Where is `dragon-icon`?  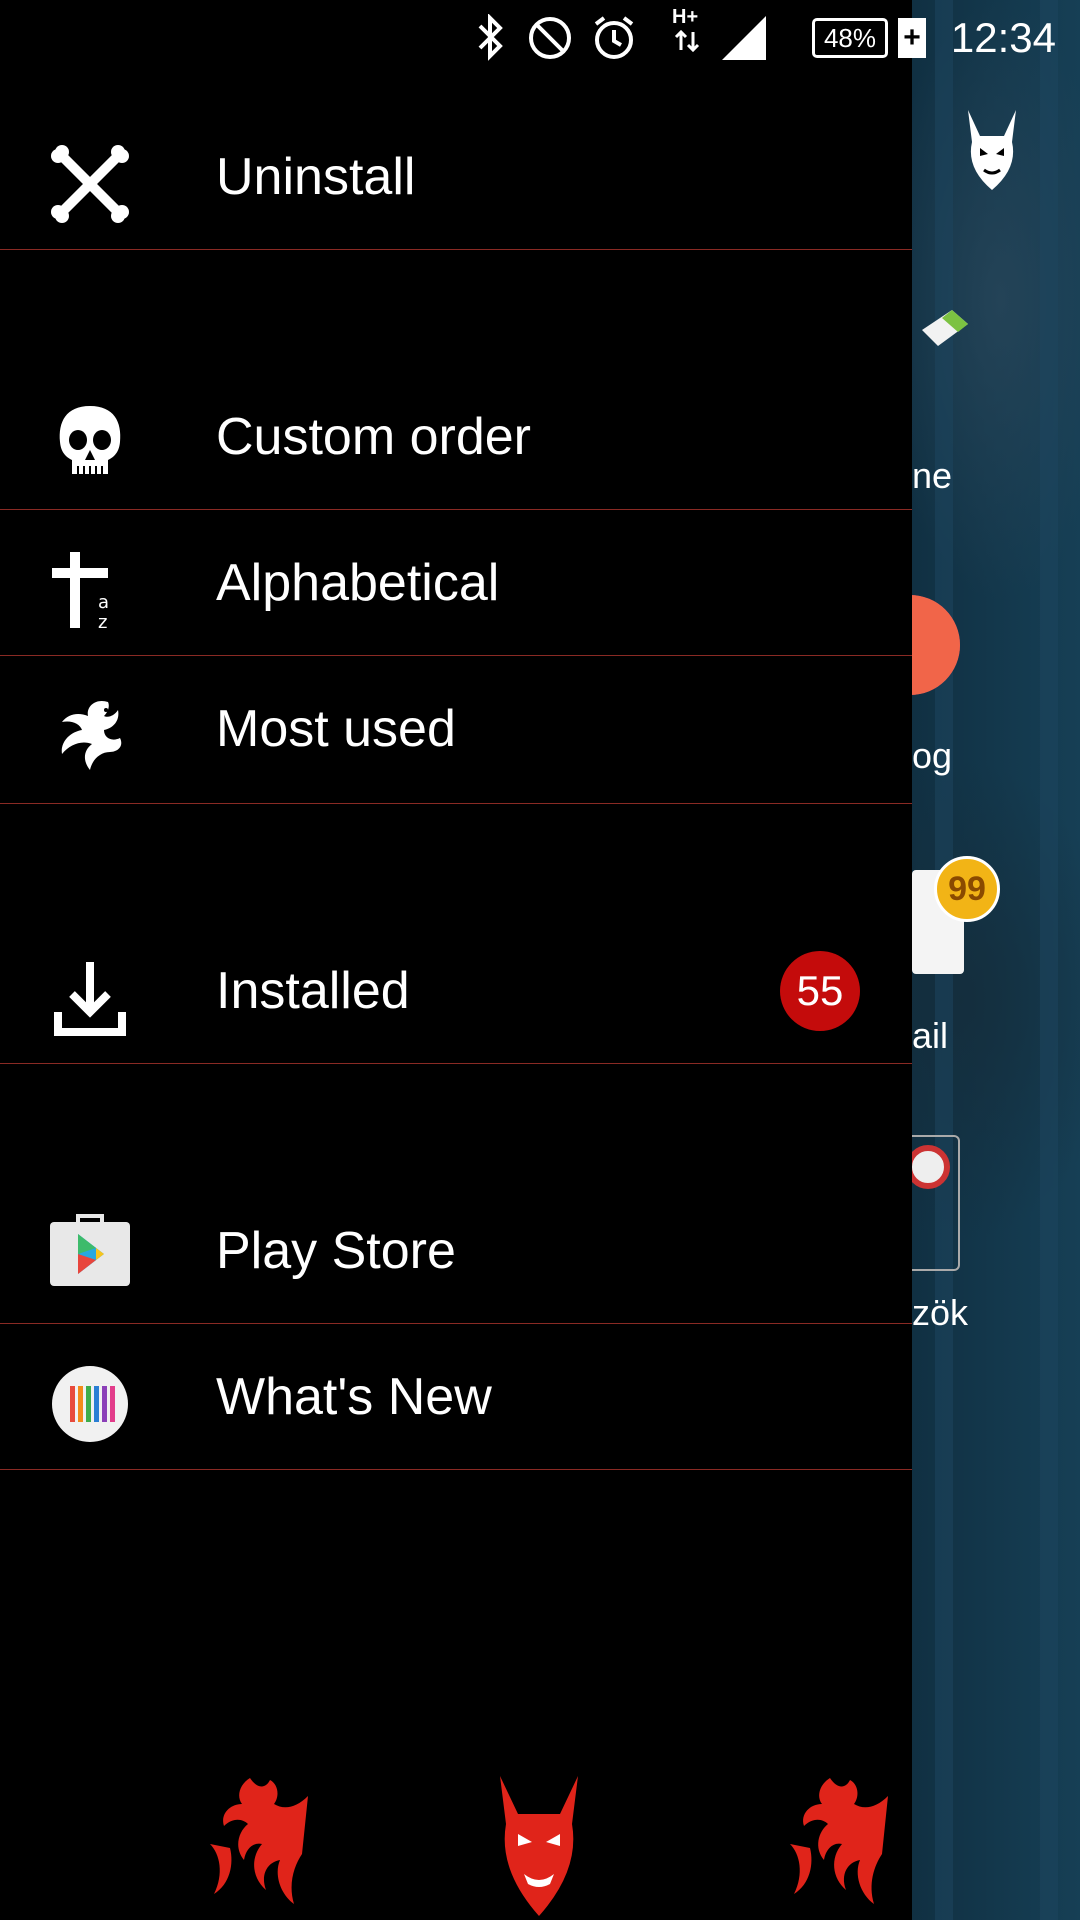
dragon-icon is located at coordinates (91, 735).